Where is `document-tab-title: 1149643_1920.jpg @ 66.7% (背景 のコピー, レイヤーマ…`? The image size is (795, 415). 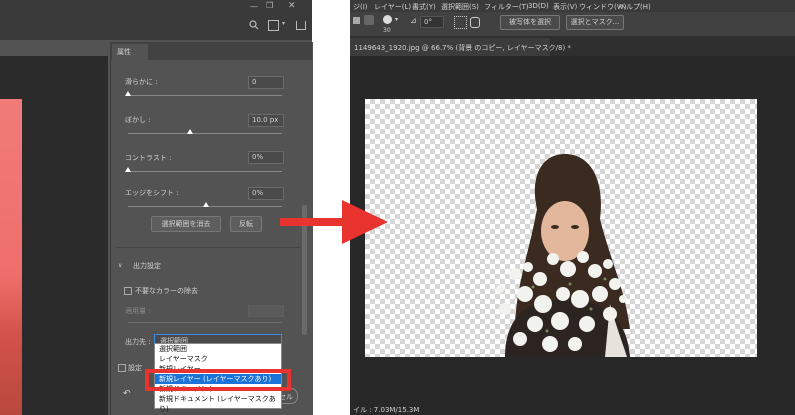 document-tab-title: 1149643_1920.jpg @ 66.7% (背景 のコピー, レイヤーマ… is located at coordinates (462, 48).